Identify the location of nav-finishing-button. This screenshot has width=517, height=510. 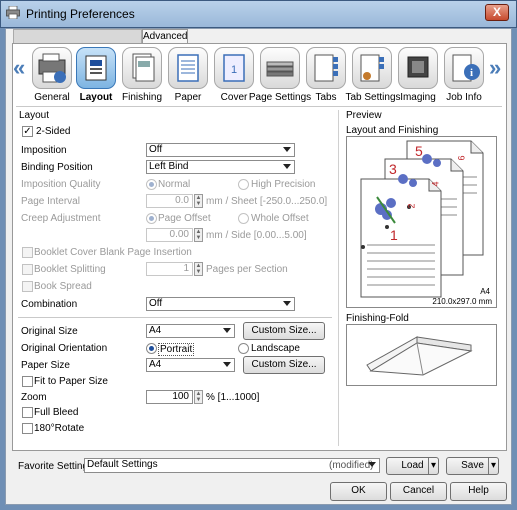
(142, 68).